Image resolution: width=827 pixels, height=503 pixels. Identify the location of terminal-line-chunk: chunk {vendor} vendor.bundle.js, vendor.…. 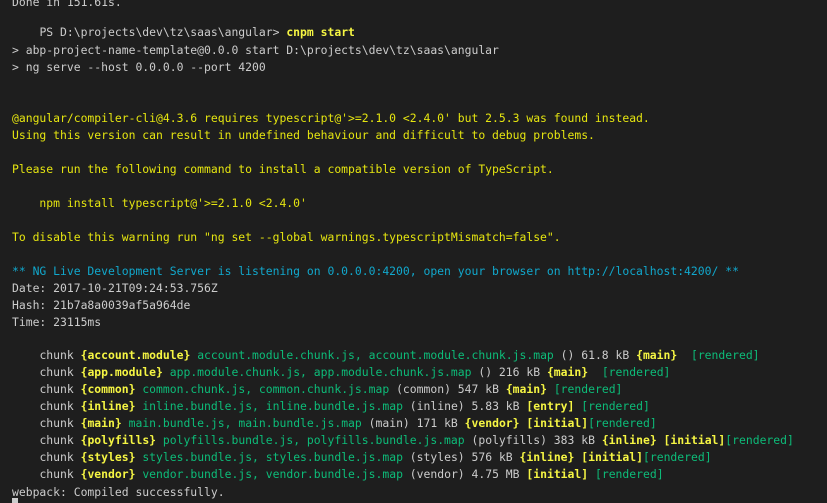
(337, 465).